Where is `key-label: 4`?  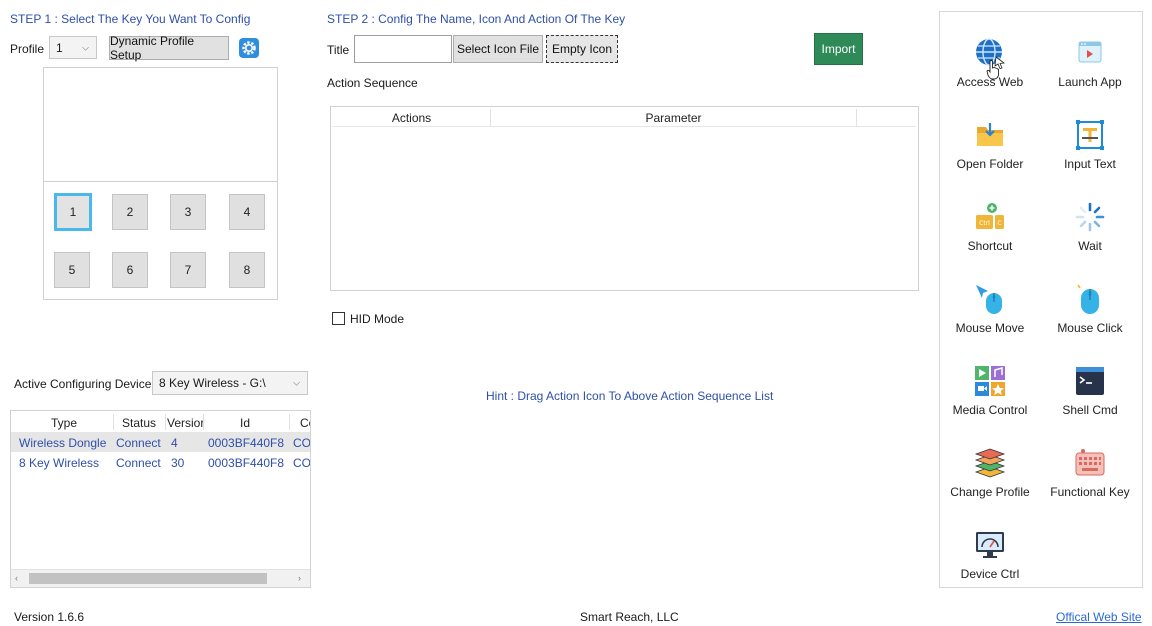 key-label: 4 is located at coordinates (247, 212).